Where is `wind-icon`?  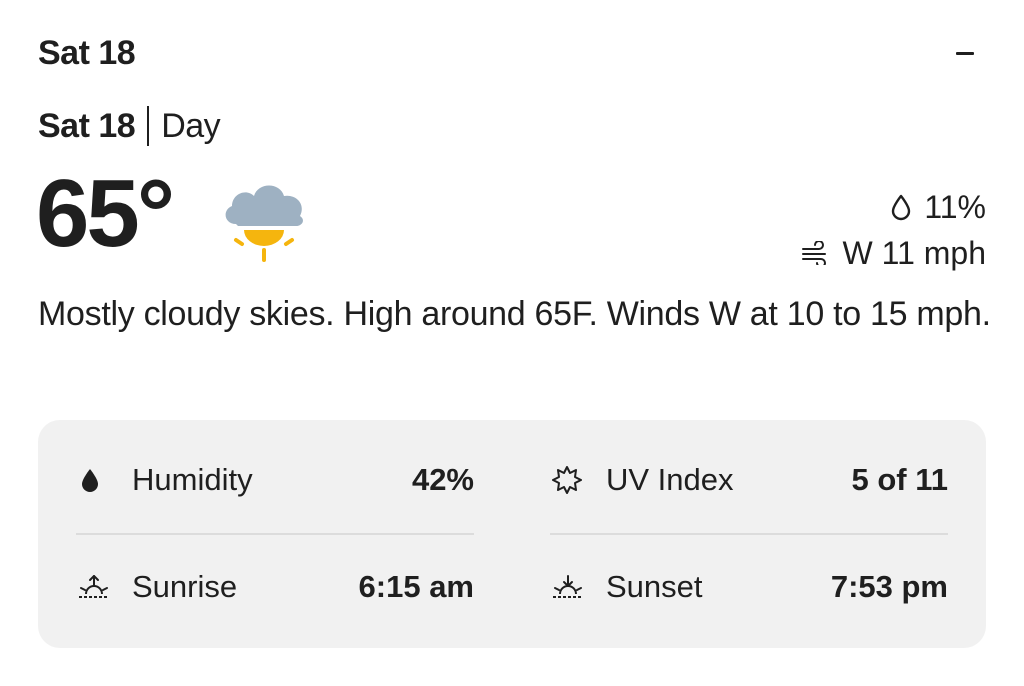
wind-icon is located at coordinates (813, 253).